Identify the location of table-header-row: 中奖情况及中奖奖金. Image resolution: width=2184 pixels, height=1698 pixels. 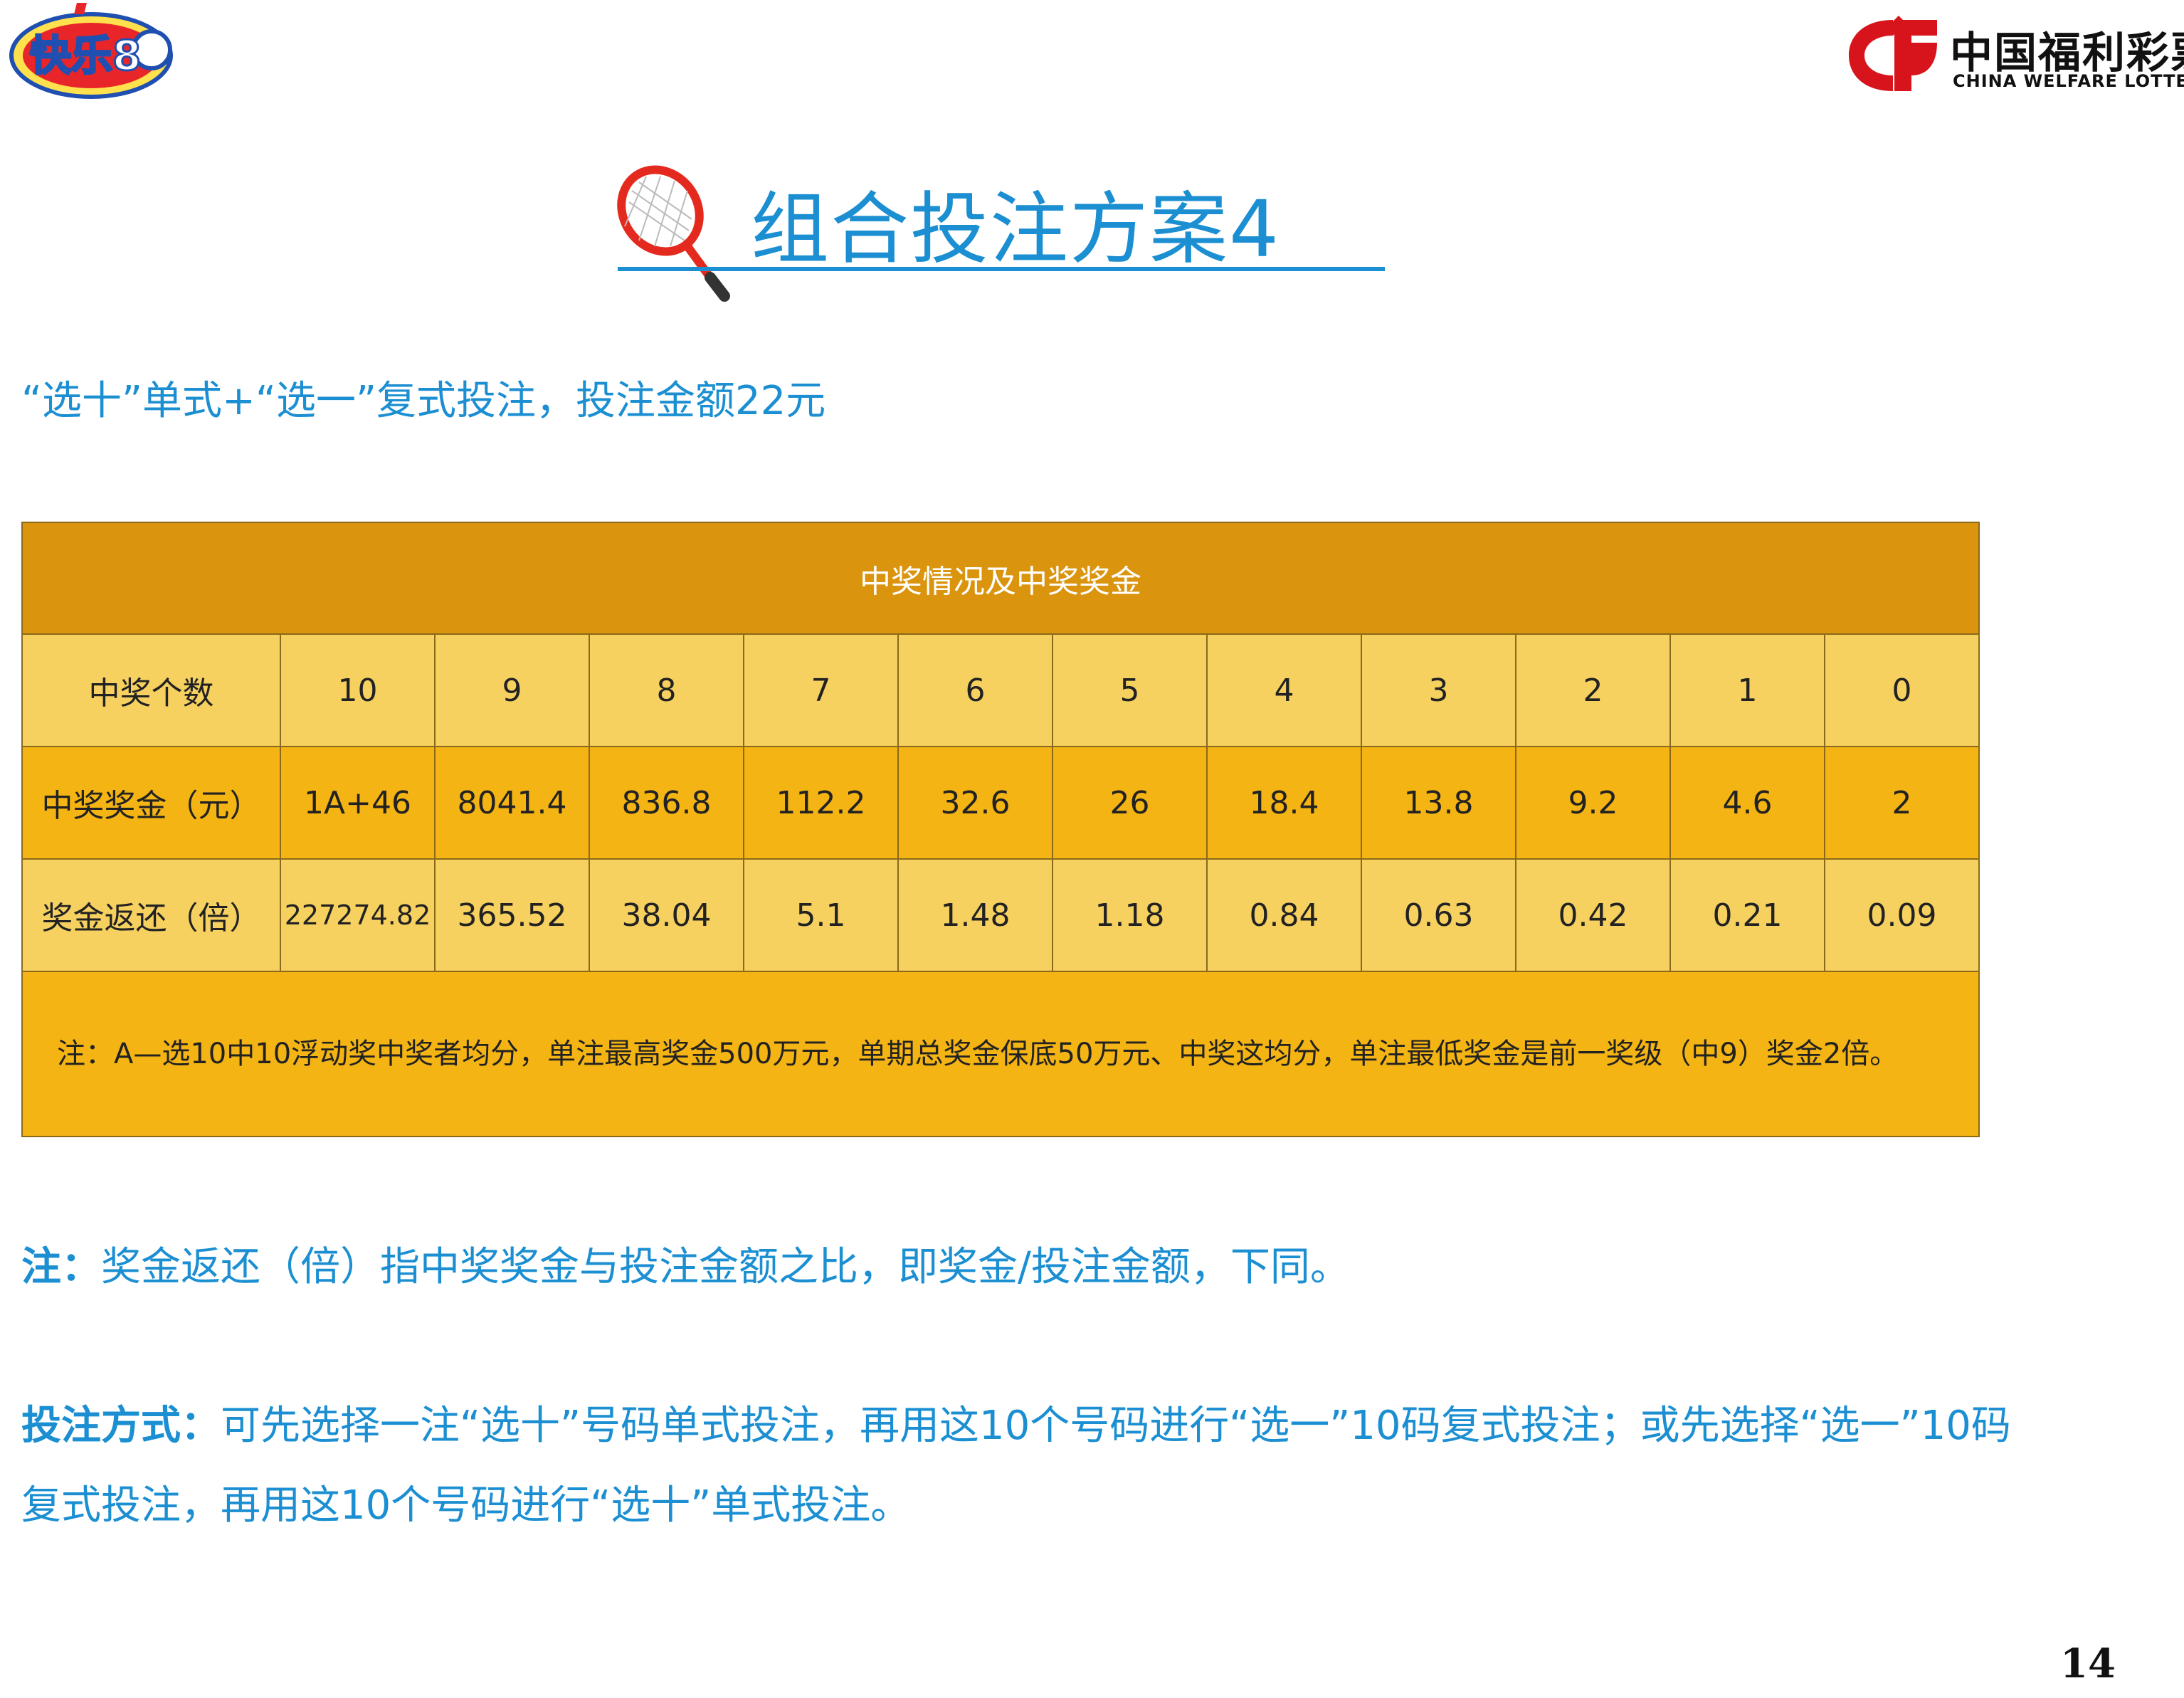
(1000, 578).